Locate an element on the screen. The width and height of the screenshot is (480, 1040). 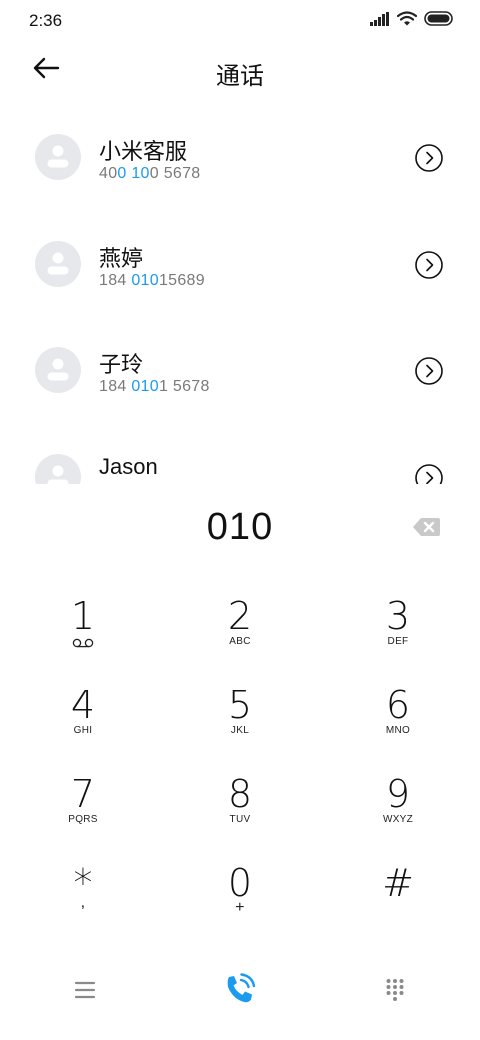
key-4: 4 GHI is located at coordinates (83, 723).